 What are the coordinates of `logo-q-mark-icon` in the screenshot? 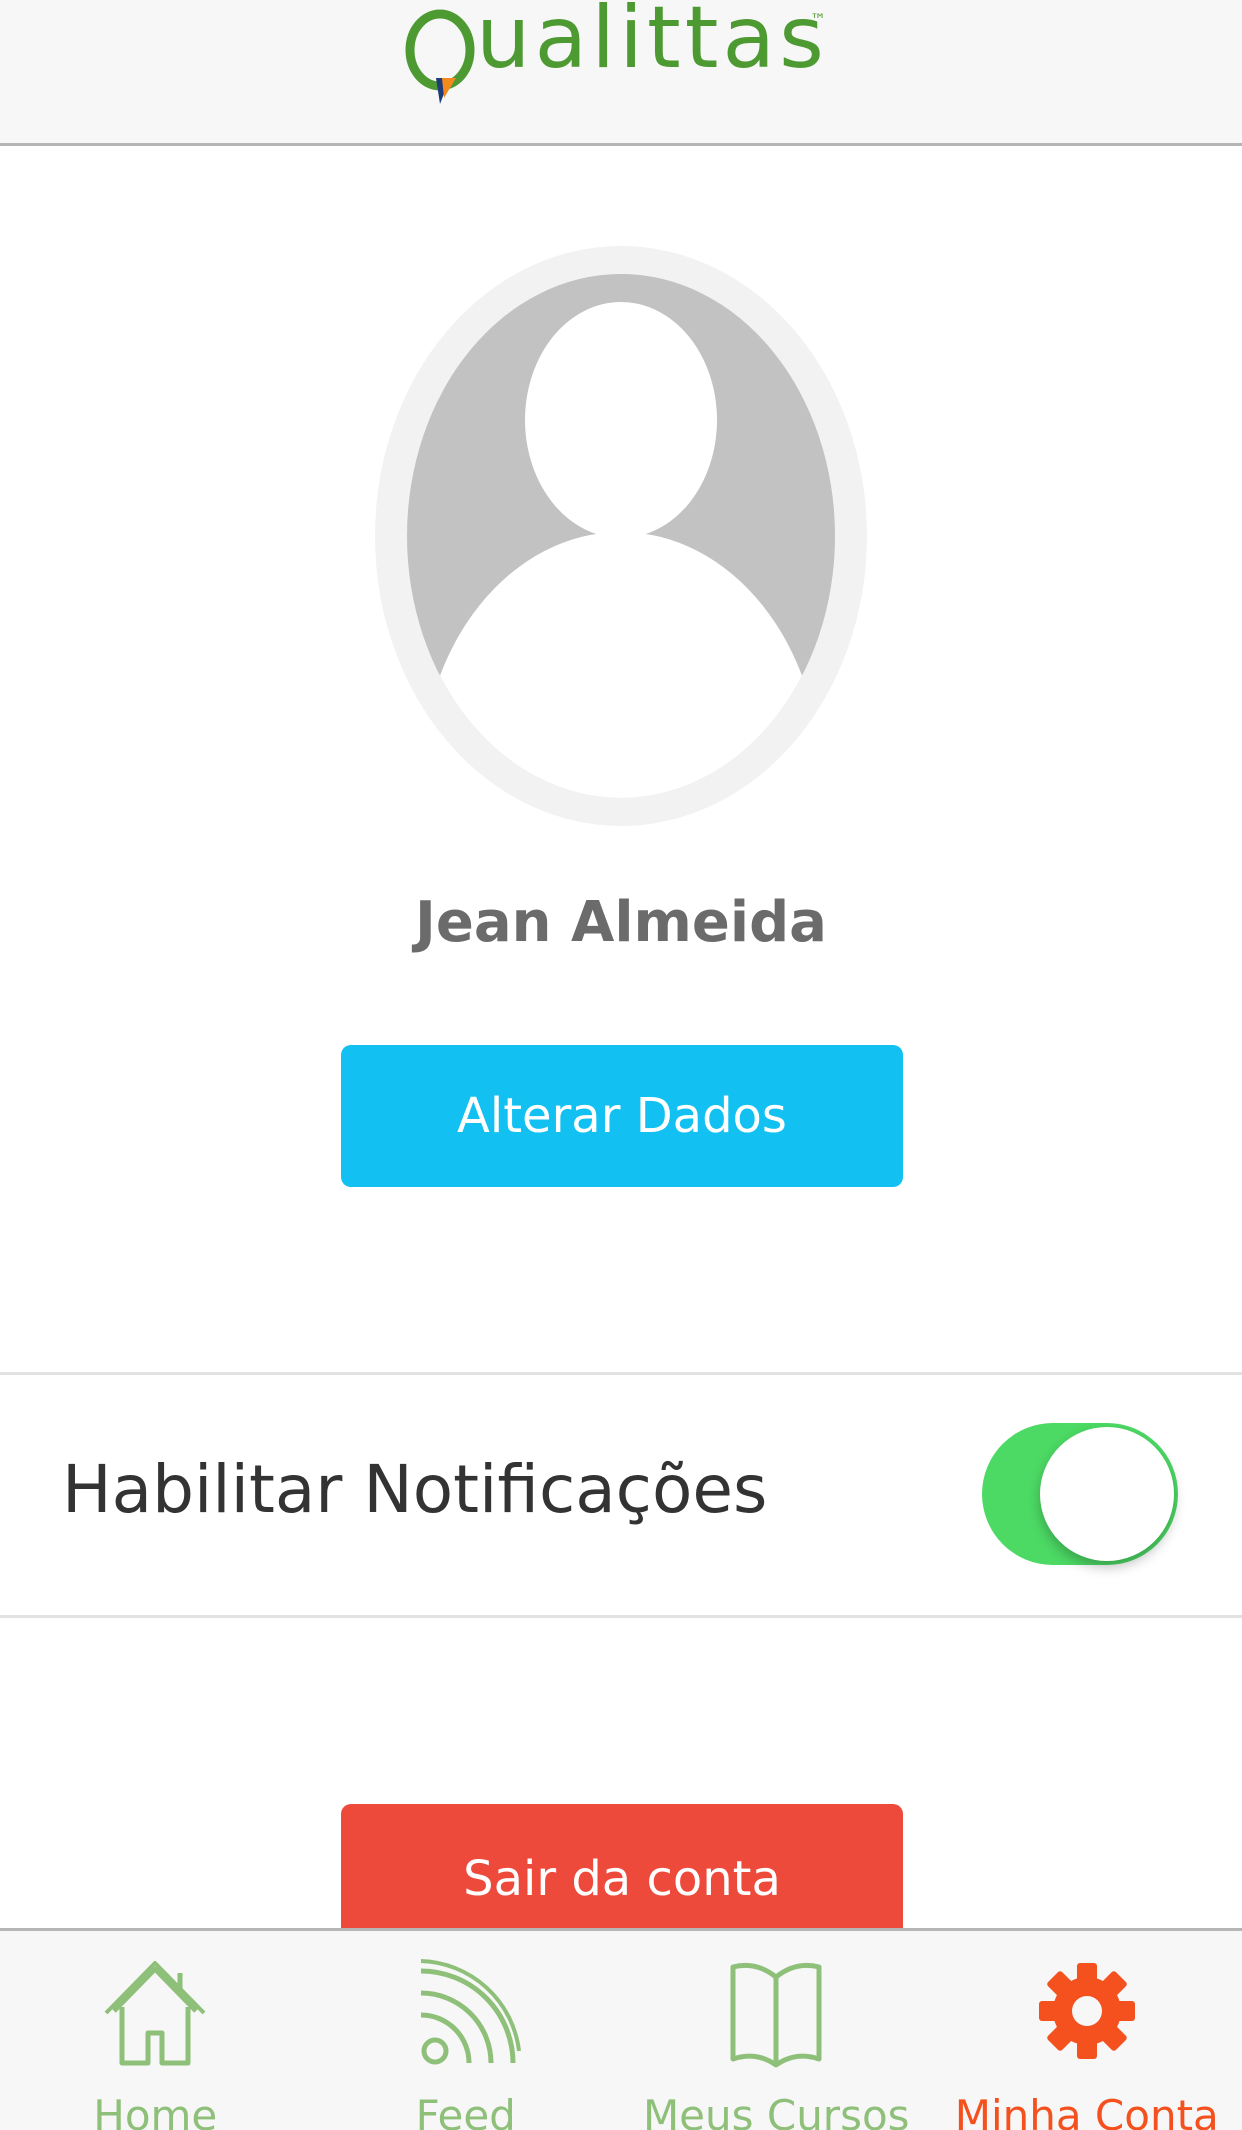 It's located at (440, 56).